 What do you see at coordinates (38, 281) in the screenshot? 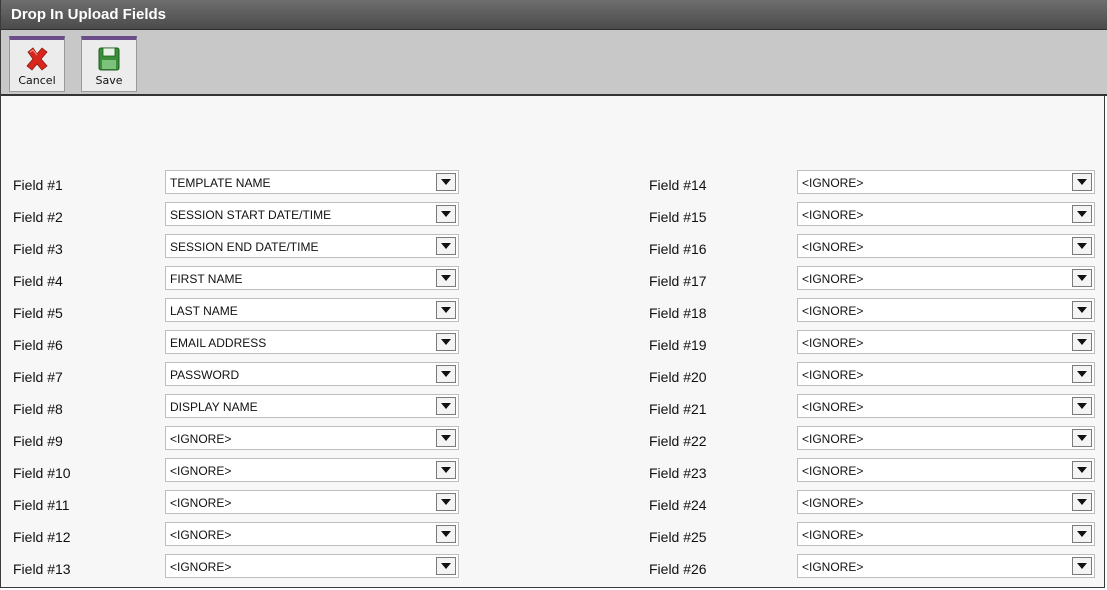
I see `field-label: Field #4` at bounding box center [38, 281].